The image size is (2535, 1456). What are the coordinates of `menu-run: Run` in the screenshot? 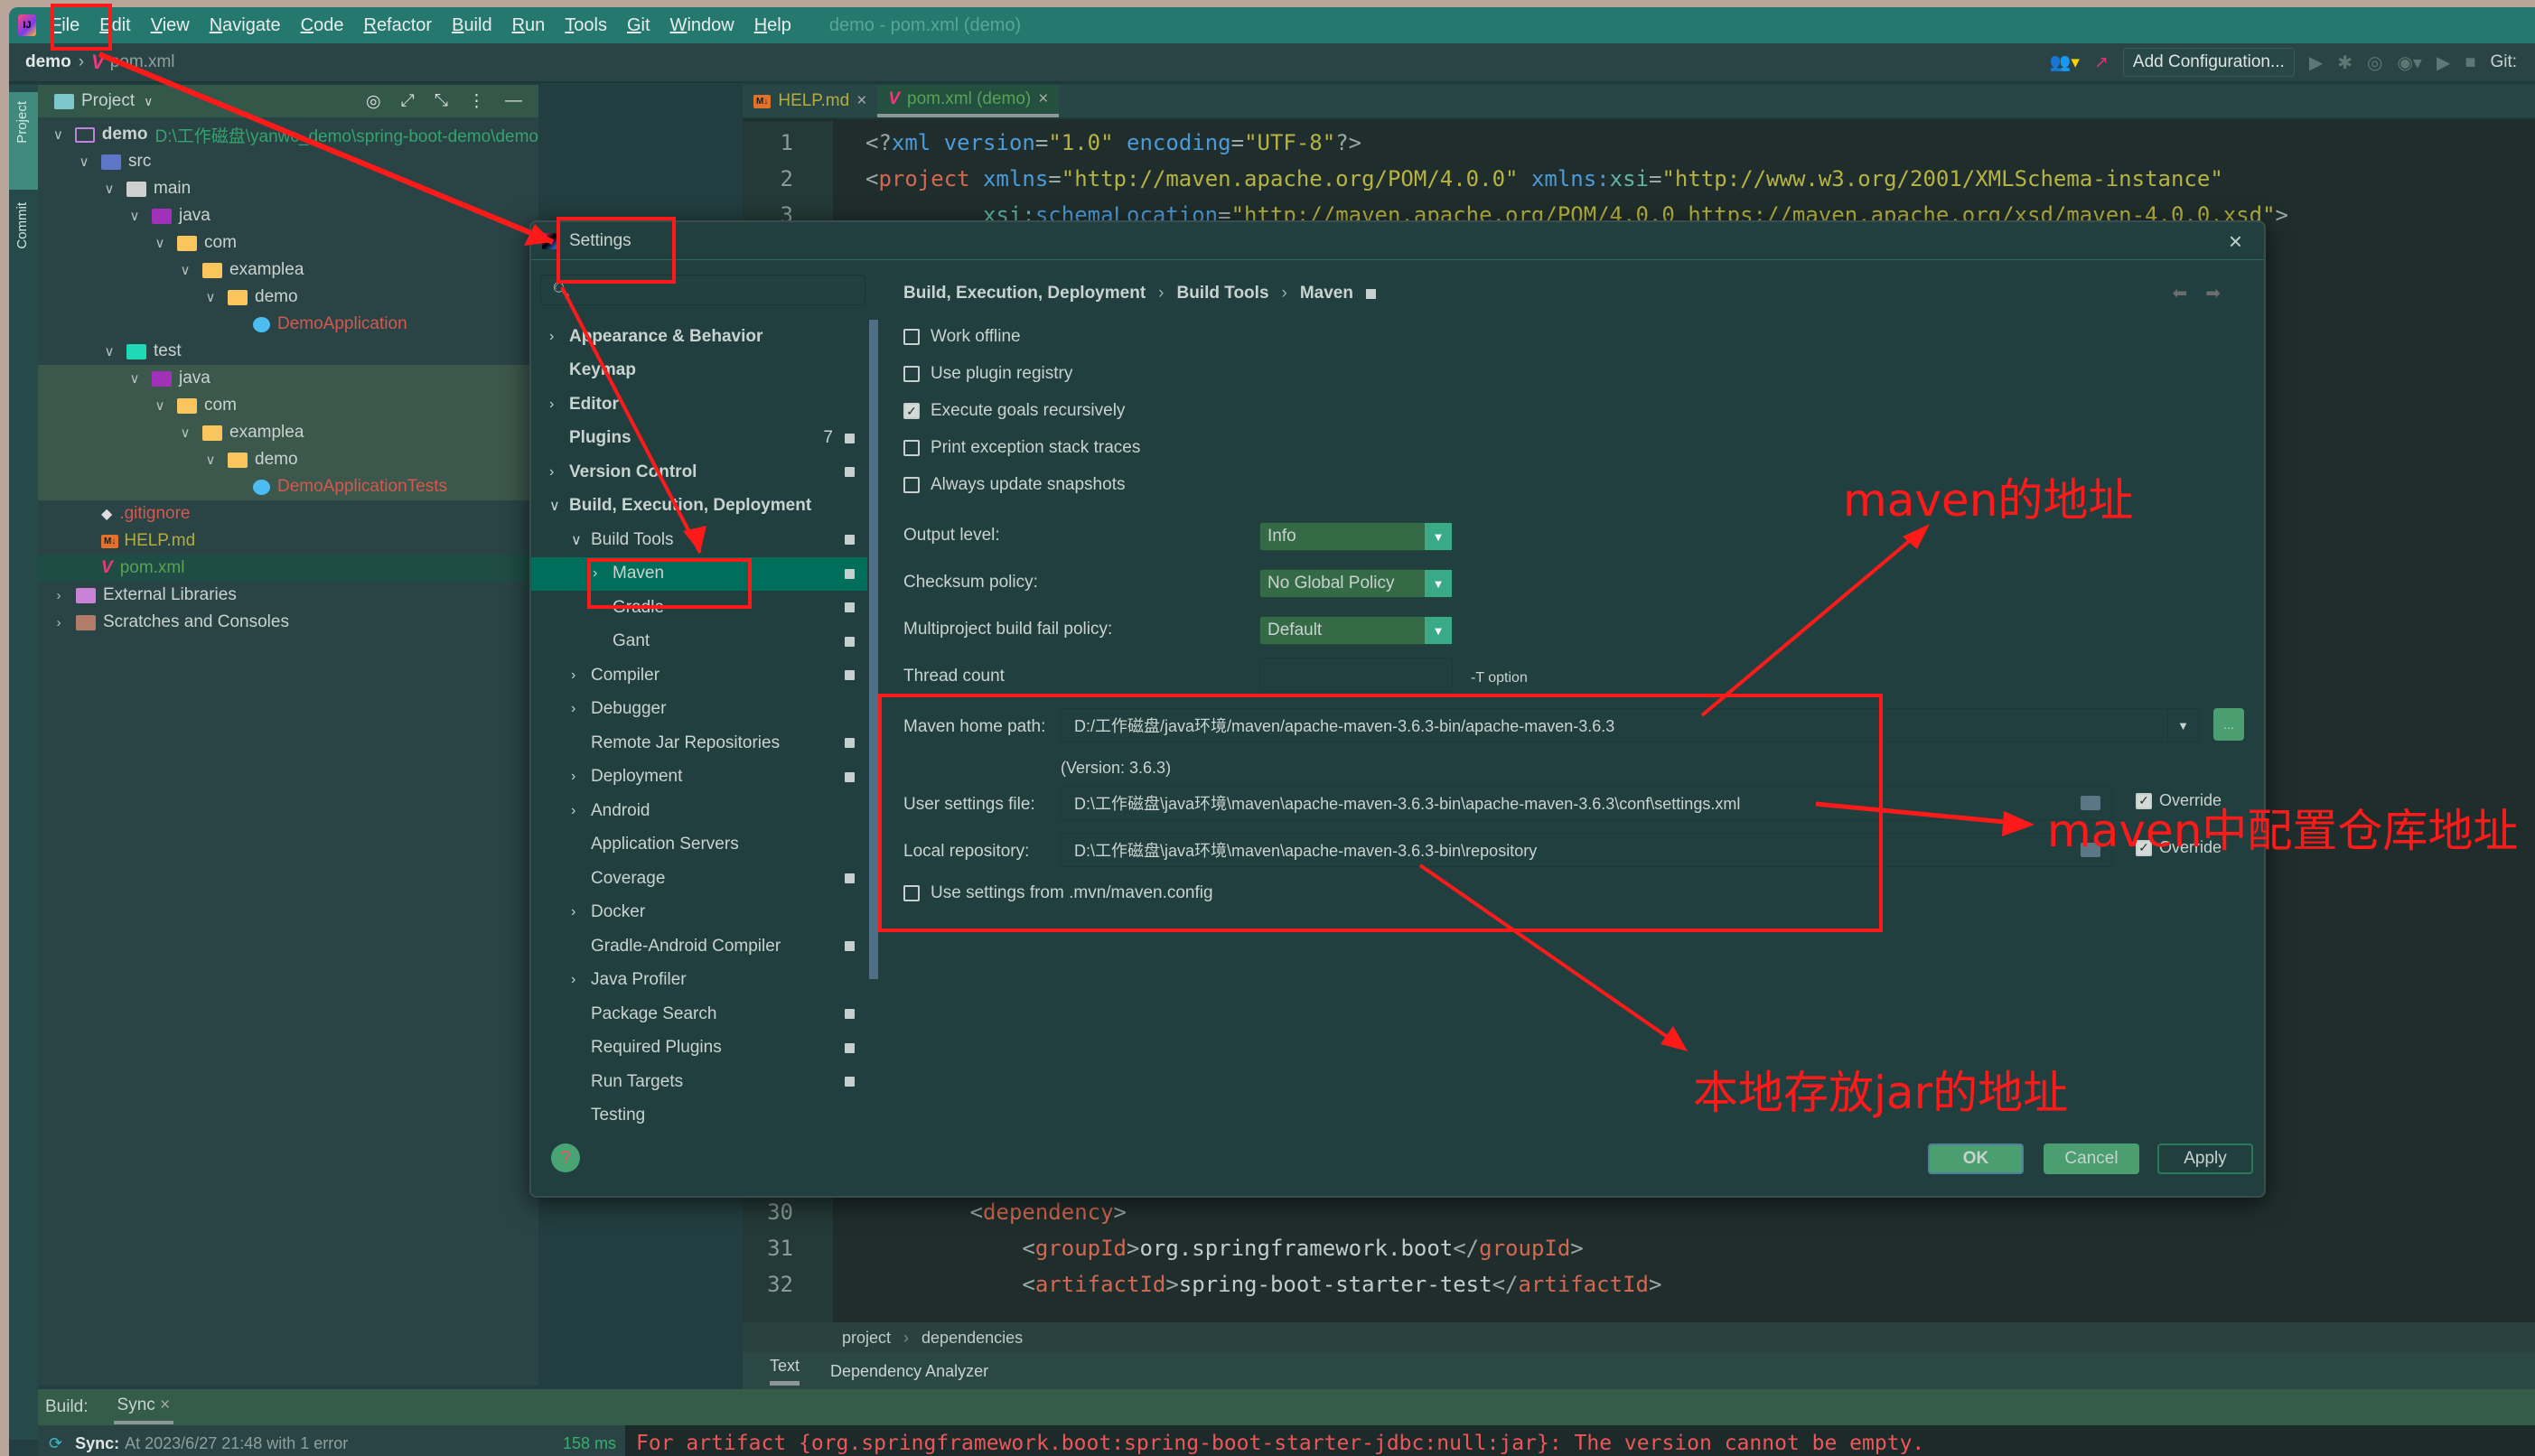 It's located at (529, 25).